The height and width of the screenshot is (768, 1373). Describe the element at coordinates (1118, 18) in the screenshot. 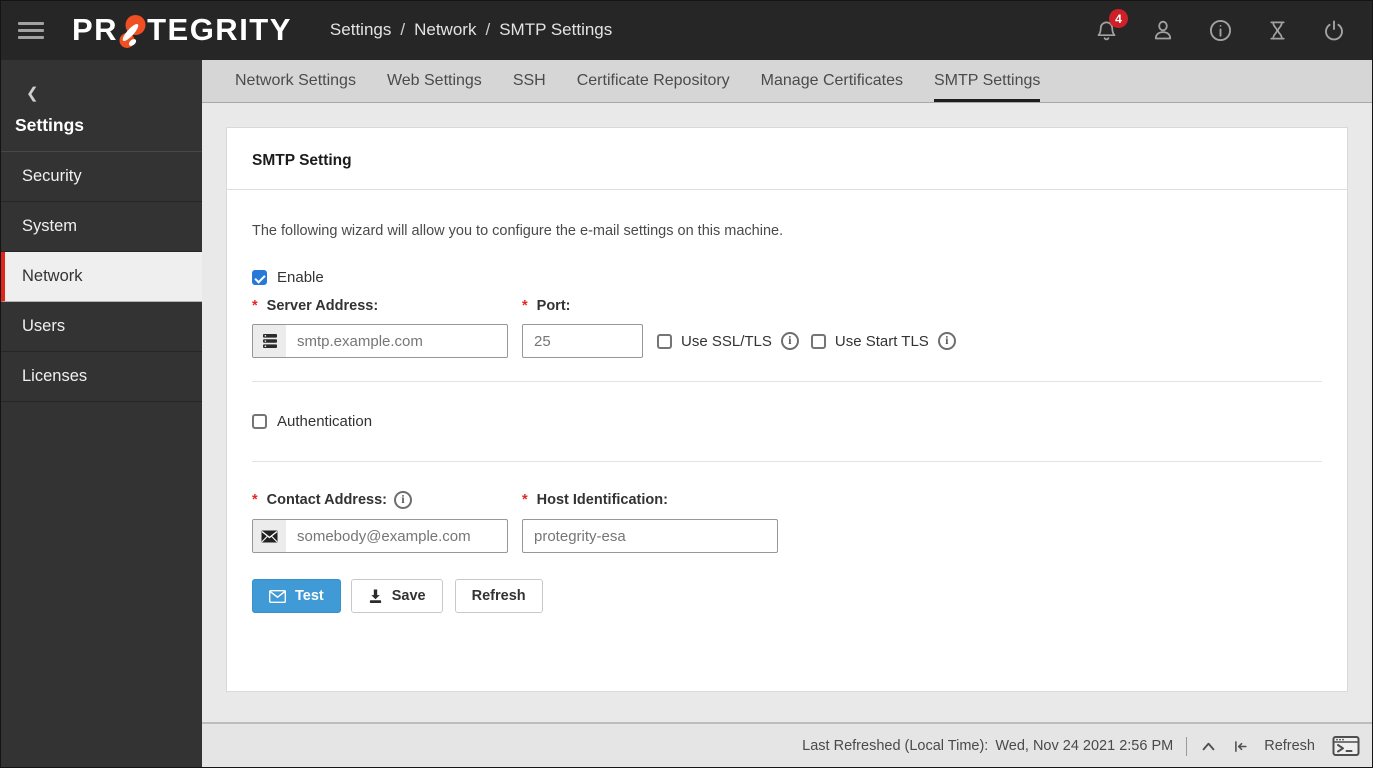

I see `notification-badge: 4` at that location.